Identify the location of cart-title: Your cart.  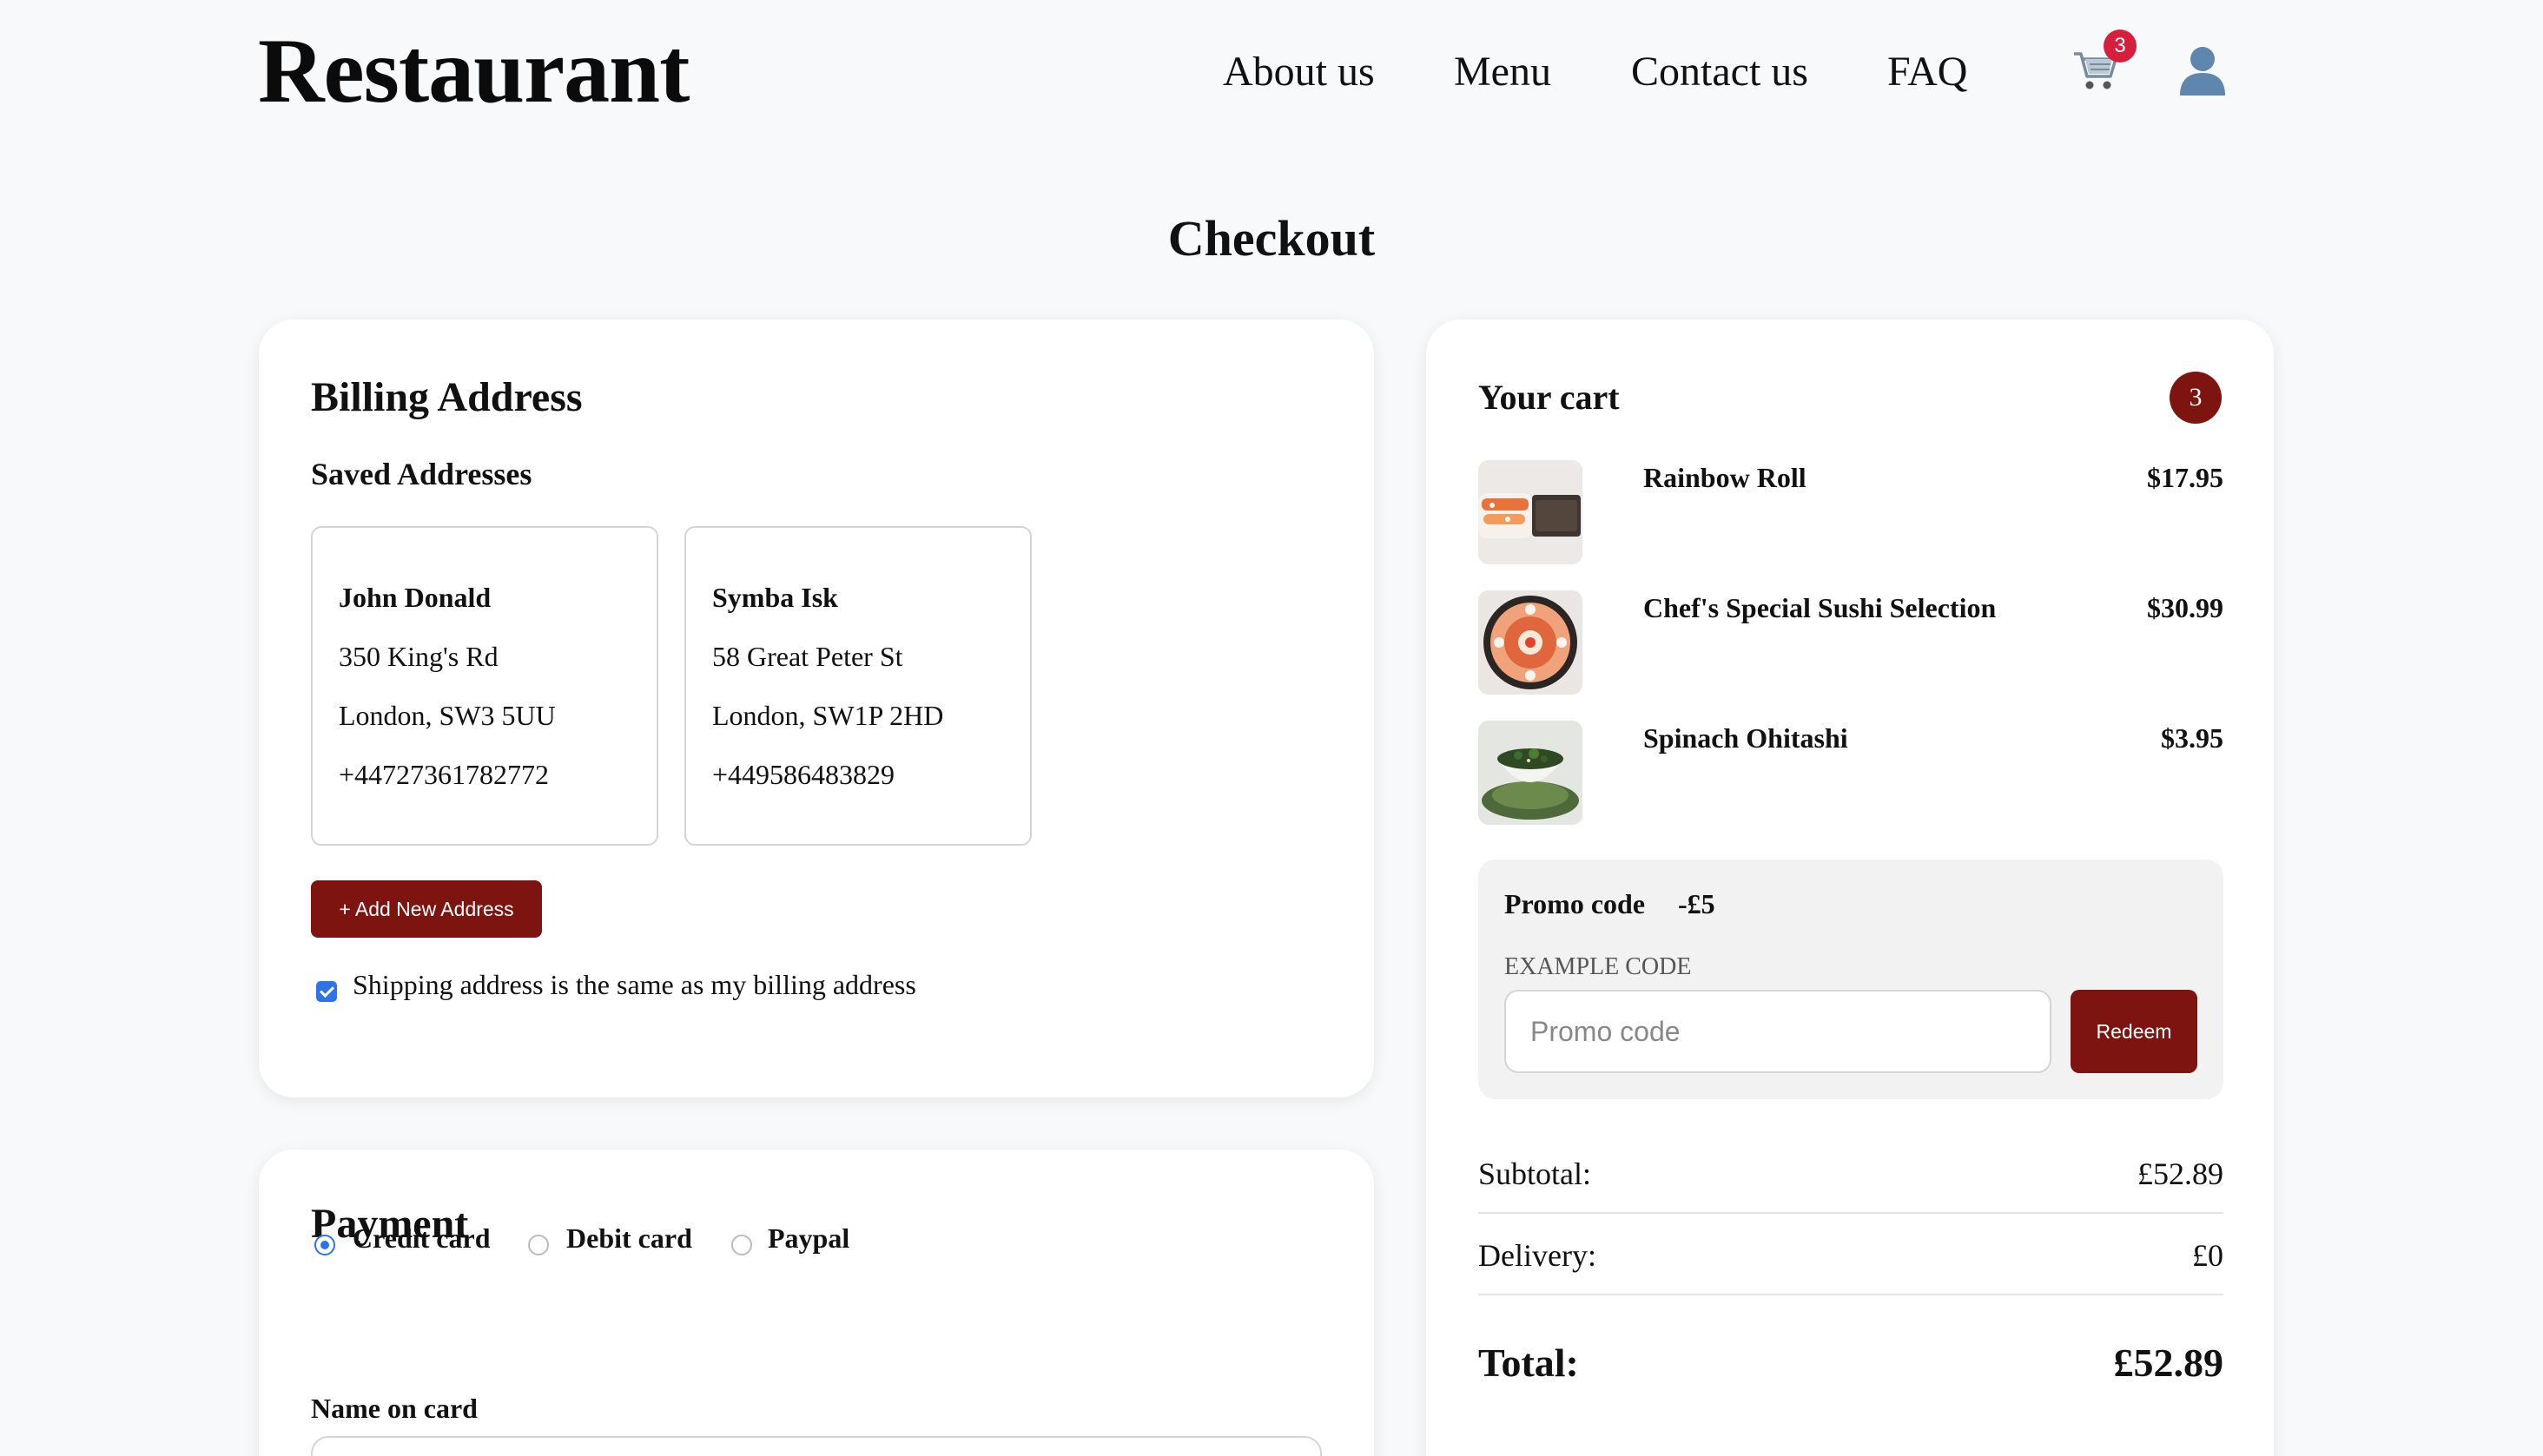
(1549, 397).